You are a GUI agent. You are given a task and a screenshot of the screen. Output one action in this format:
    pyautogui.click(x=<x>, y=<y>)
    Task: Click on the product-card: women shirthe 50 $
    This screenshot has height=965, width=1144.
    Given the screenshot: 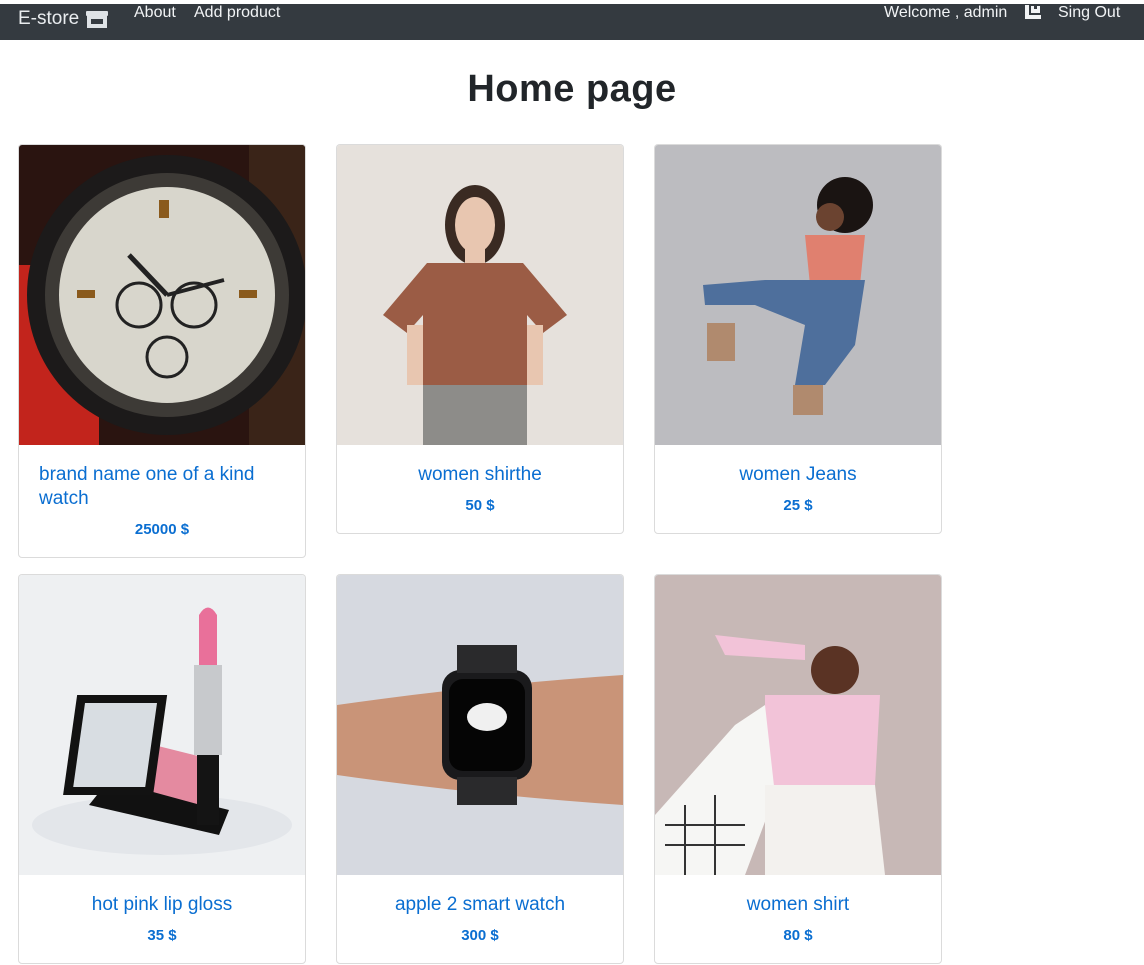 What is the action you would take?
    pyautogui.click(x=480, y=339)
    